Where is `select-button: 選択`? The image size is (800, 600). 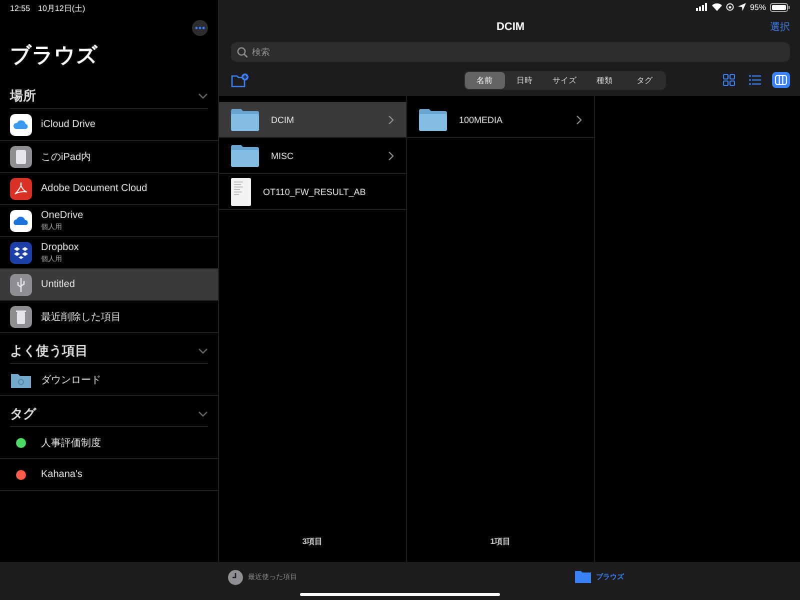 select-button: 選択 is located at coordinates (780, 27).